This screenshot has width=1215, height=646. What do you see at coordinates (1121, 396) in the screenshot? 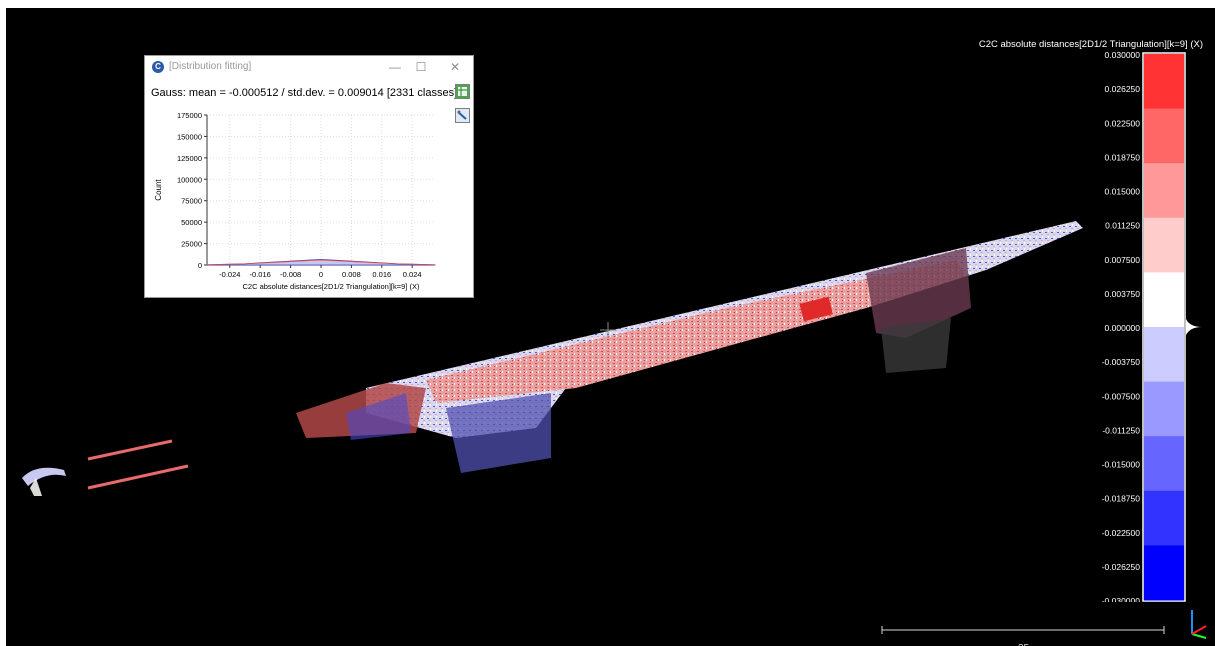
I see `color-scale-label: -0.007500` at bounding box center [1121, 396].